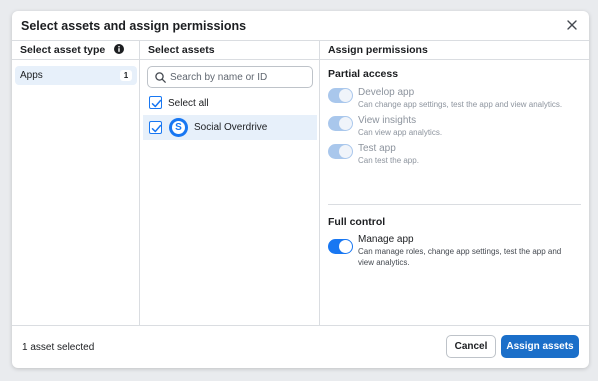 This screenshot has height=381, width=598. Describe the element at coordinates (454, 50) in the screenshot. I see `permissions-header: Assign permissions` at that location.